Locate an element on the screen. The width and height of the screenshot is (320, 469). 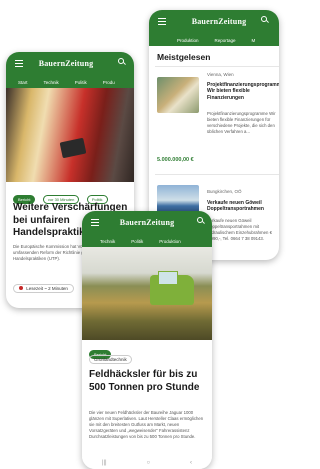
recent-apps-button: ||| is located at coordinates (104, 463).